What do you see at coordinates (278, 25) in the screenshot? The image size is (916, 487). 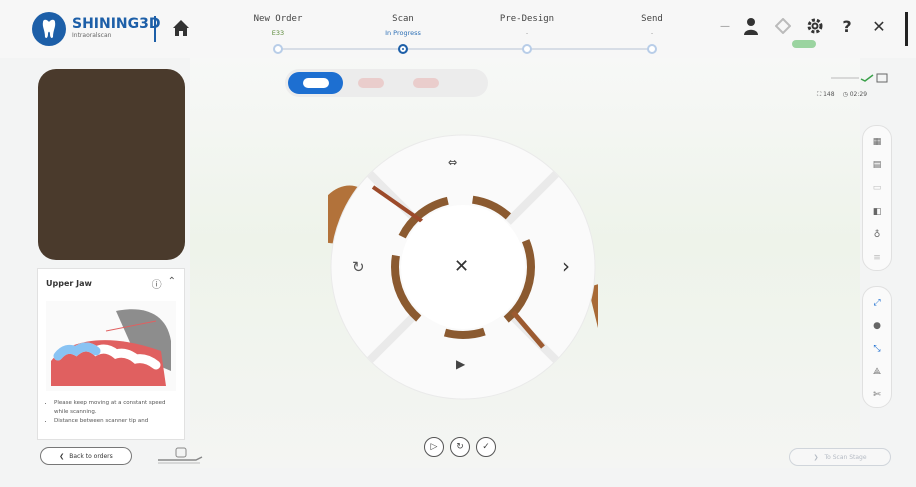 I see `step-new-order: New Order E33` at bounding box center [278, 25].